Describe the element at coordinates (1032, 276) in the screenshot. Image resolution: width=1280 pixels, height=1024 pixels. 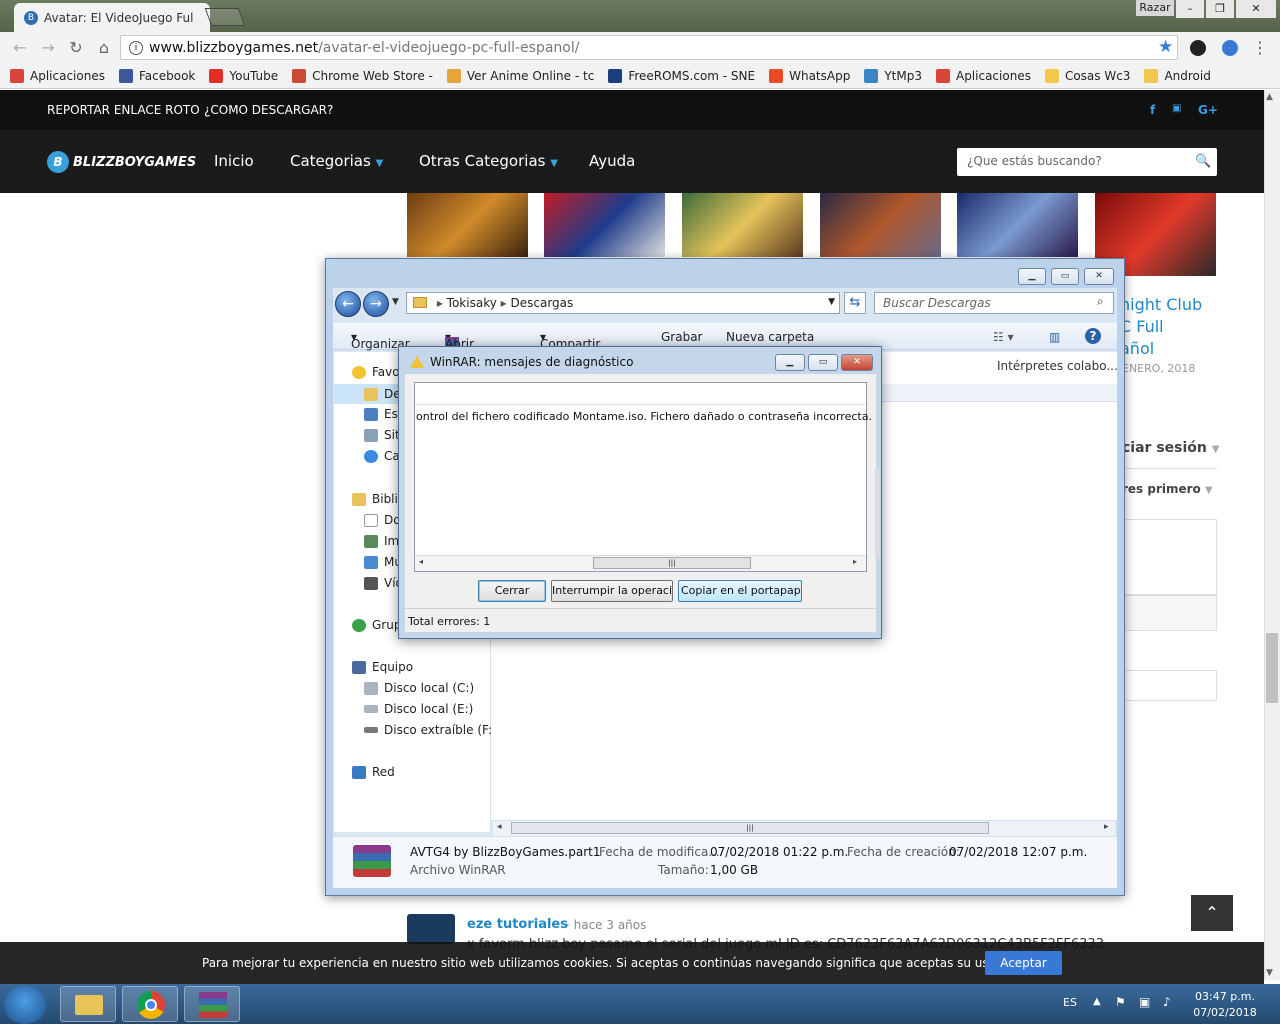
I see `explorer-minimize-button: ▁` at that location.